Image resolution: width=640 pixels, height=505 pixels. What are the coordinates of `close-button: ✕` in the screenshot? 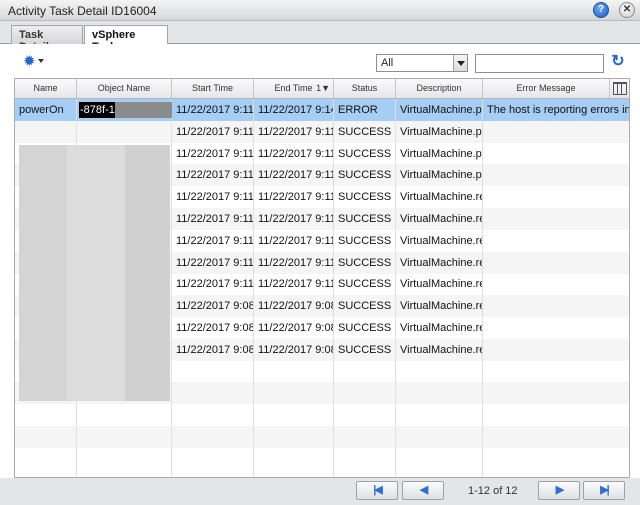 It's located at (627, 10).